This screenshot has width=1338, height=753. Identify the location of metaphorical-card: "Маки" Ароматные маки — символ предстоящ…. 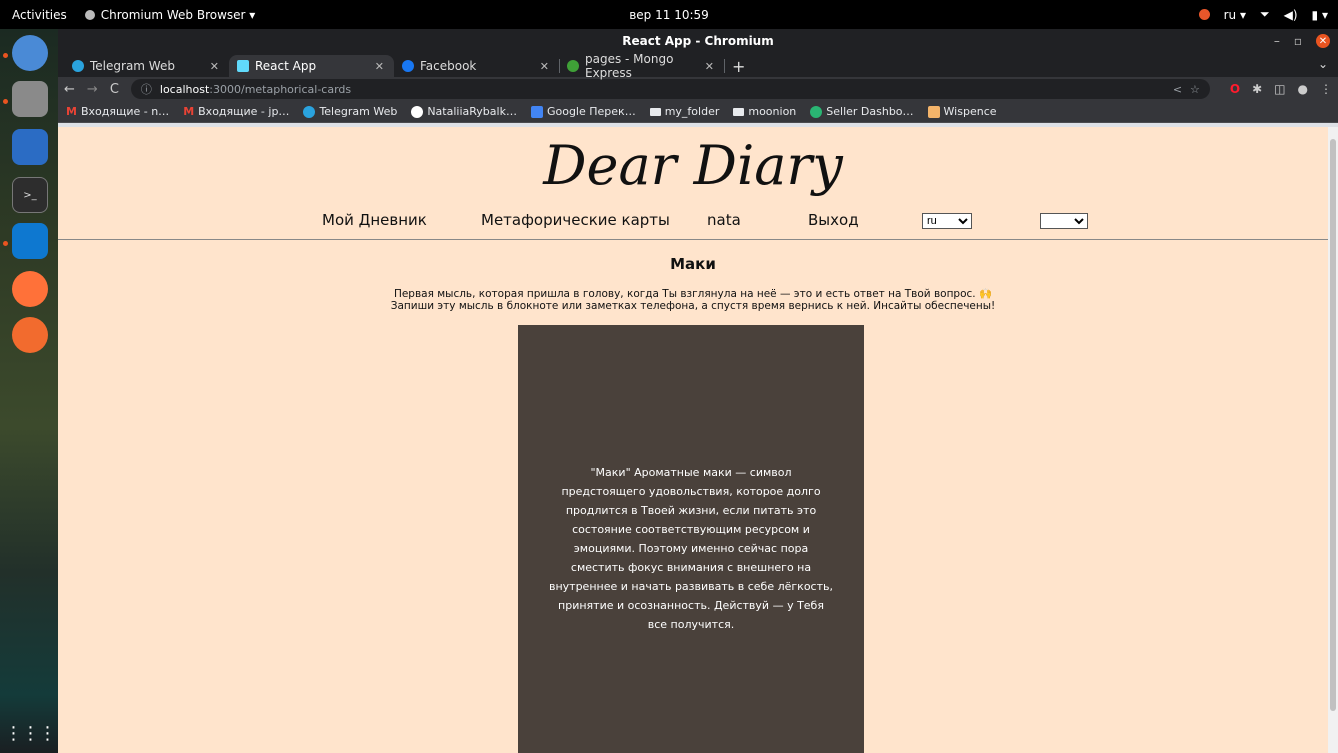
(691, 539).